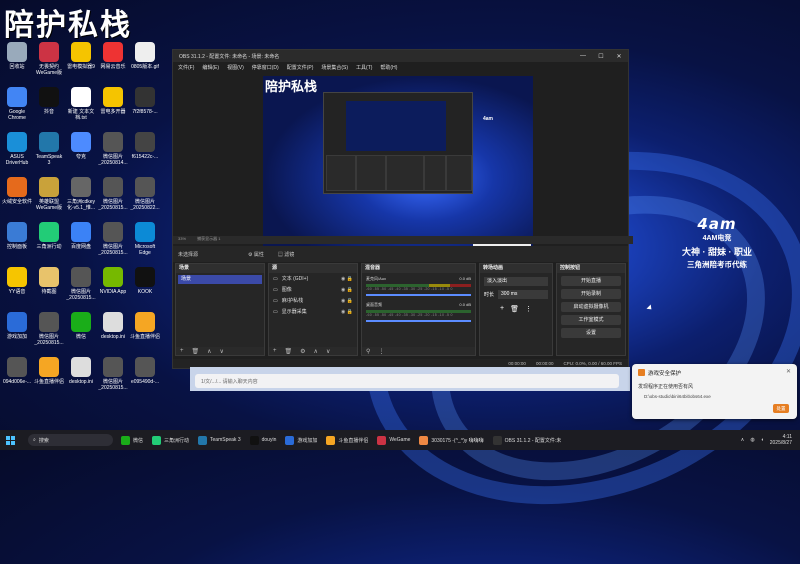 The height and width of the screenshot is (564, 800). Describe the element at coordinates (300, 67) in the screenshot. I see `menu-item: 配置文件(P)` at that location.